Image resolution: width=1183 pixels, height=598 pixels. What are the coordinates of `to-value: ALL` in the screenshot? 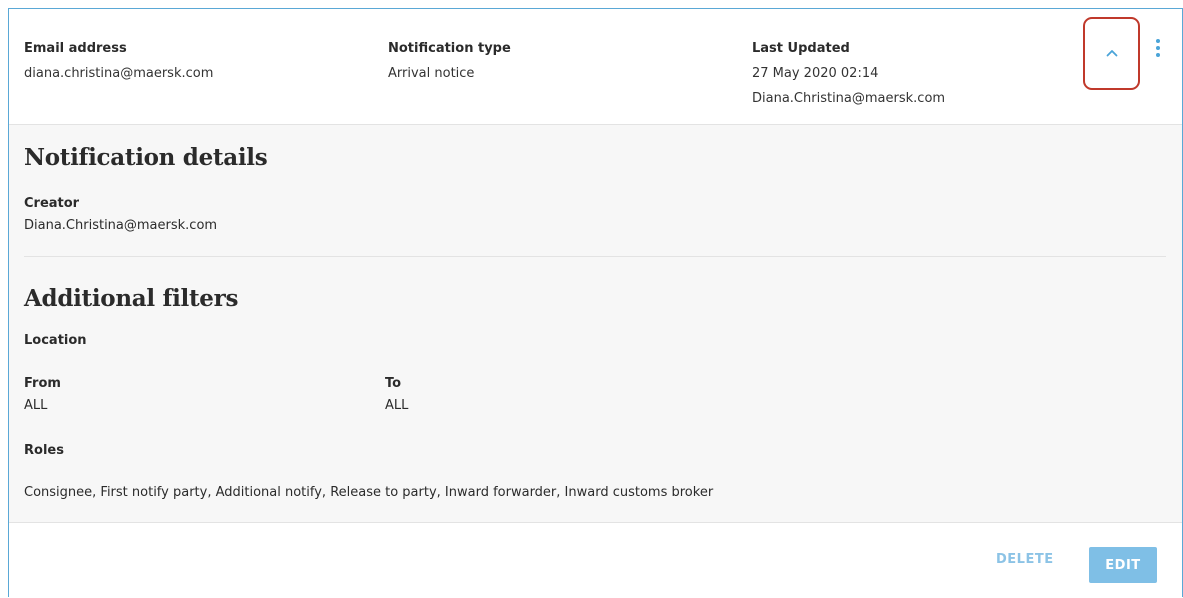 It's located at (397, 405).